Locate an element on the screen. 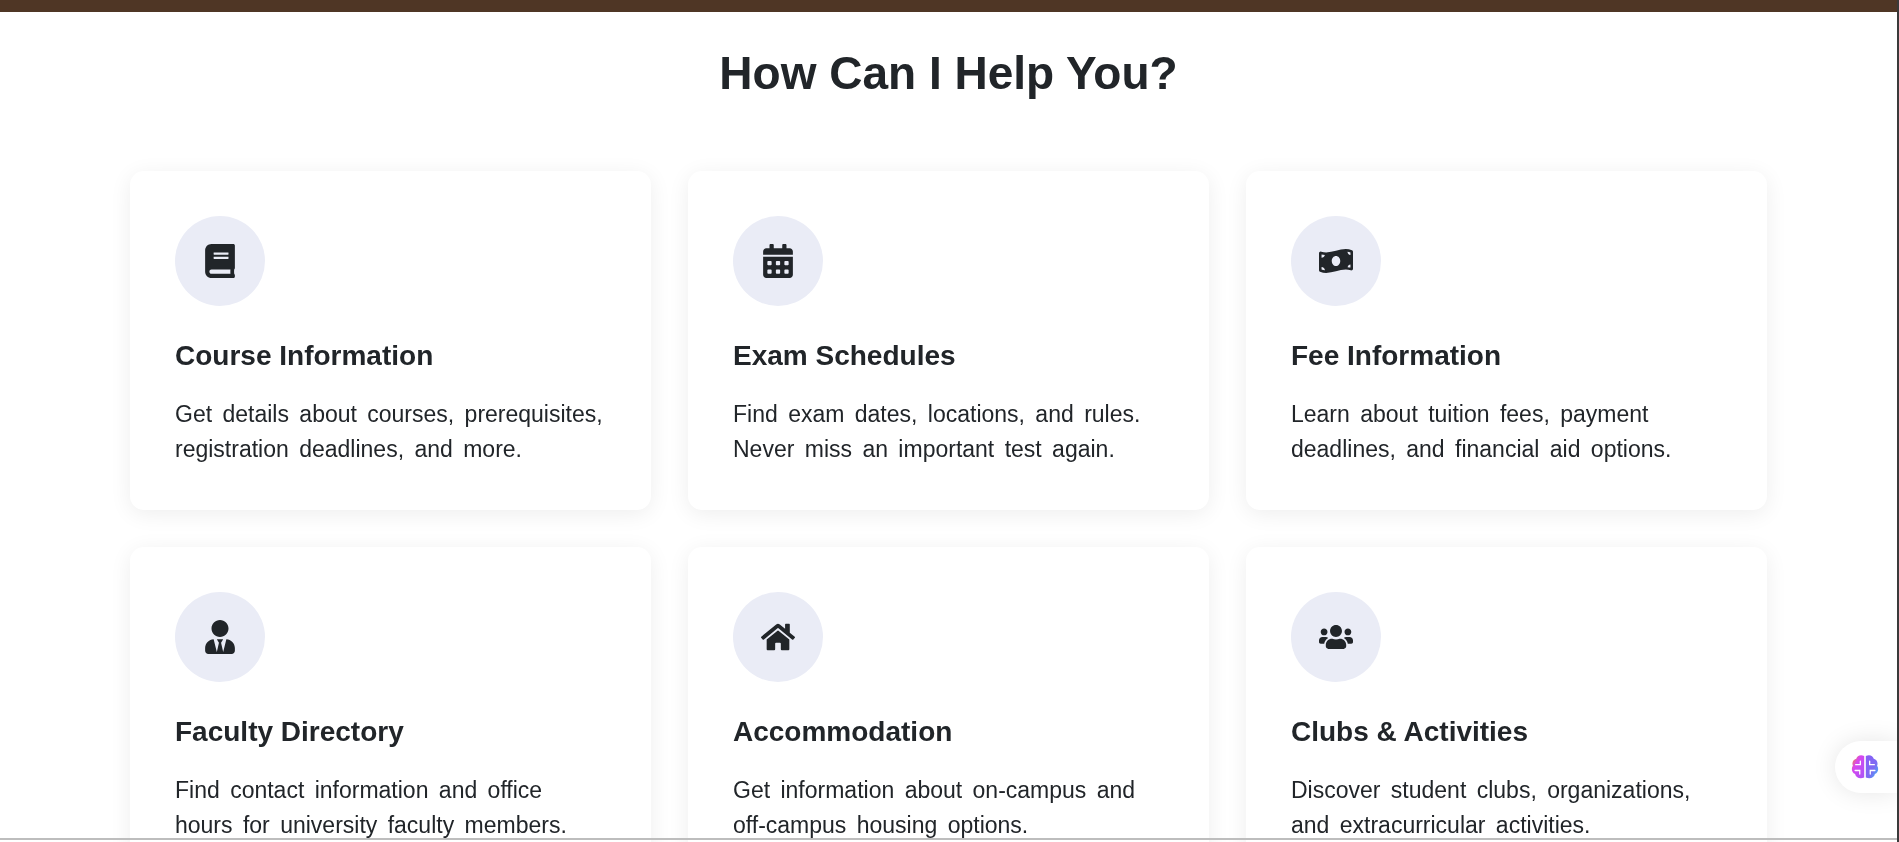  page-heading: How Can I Help You? is located at coordinates (948, 73).